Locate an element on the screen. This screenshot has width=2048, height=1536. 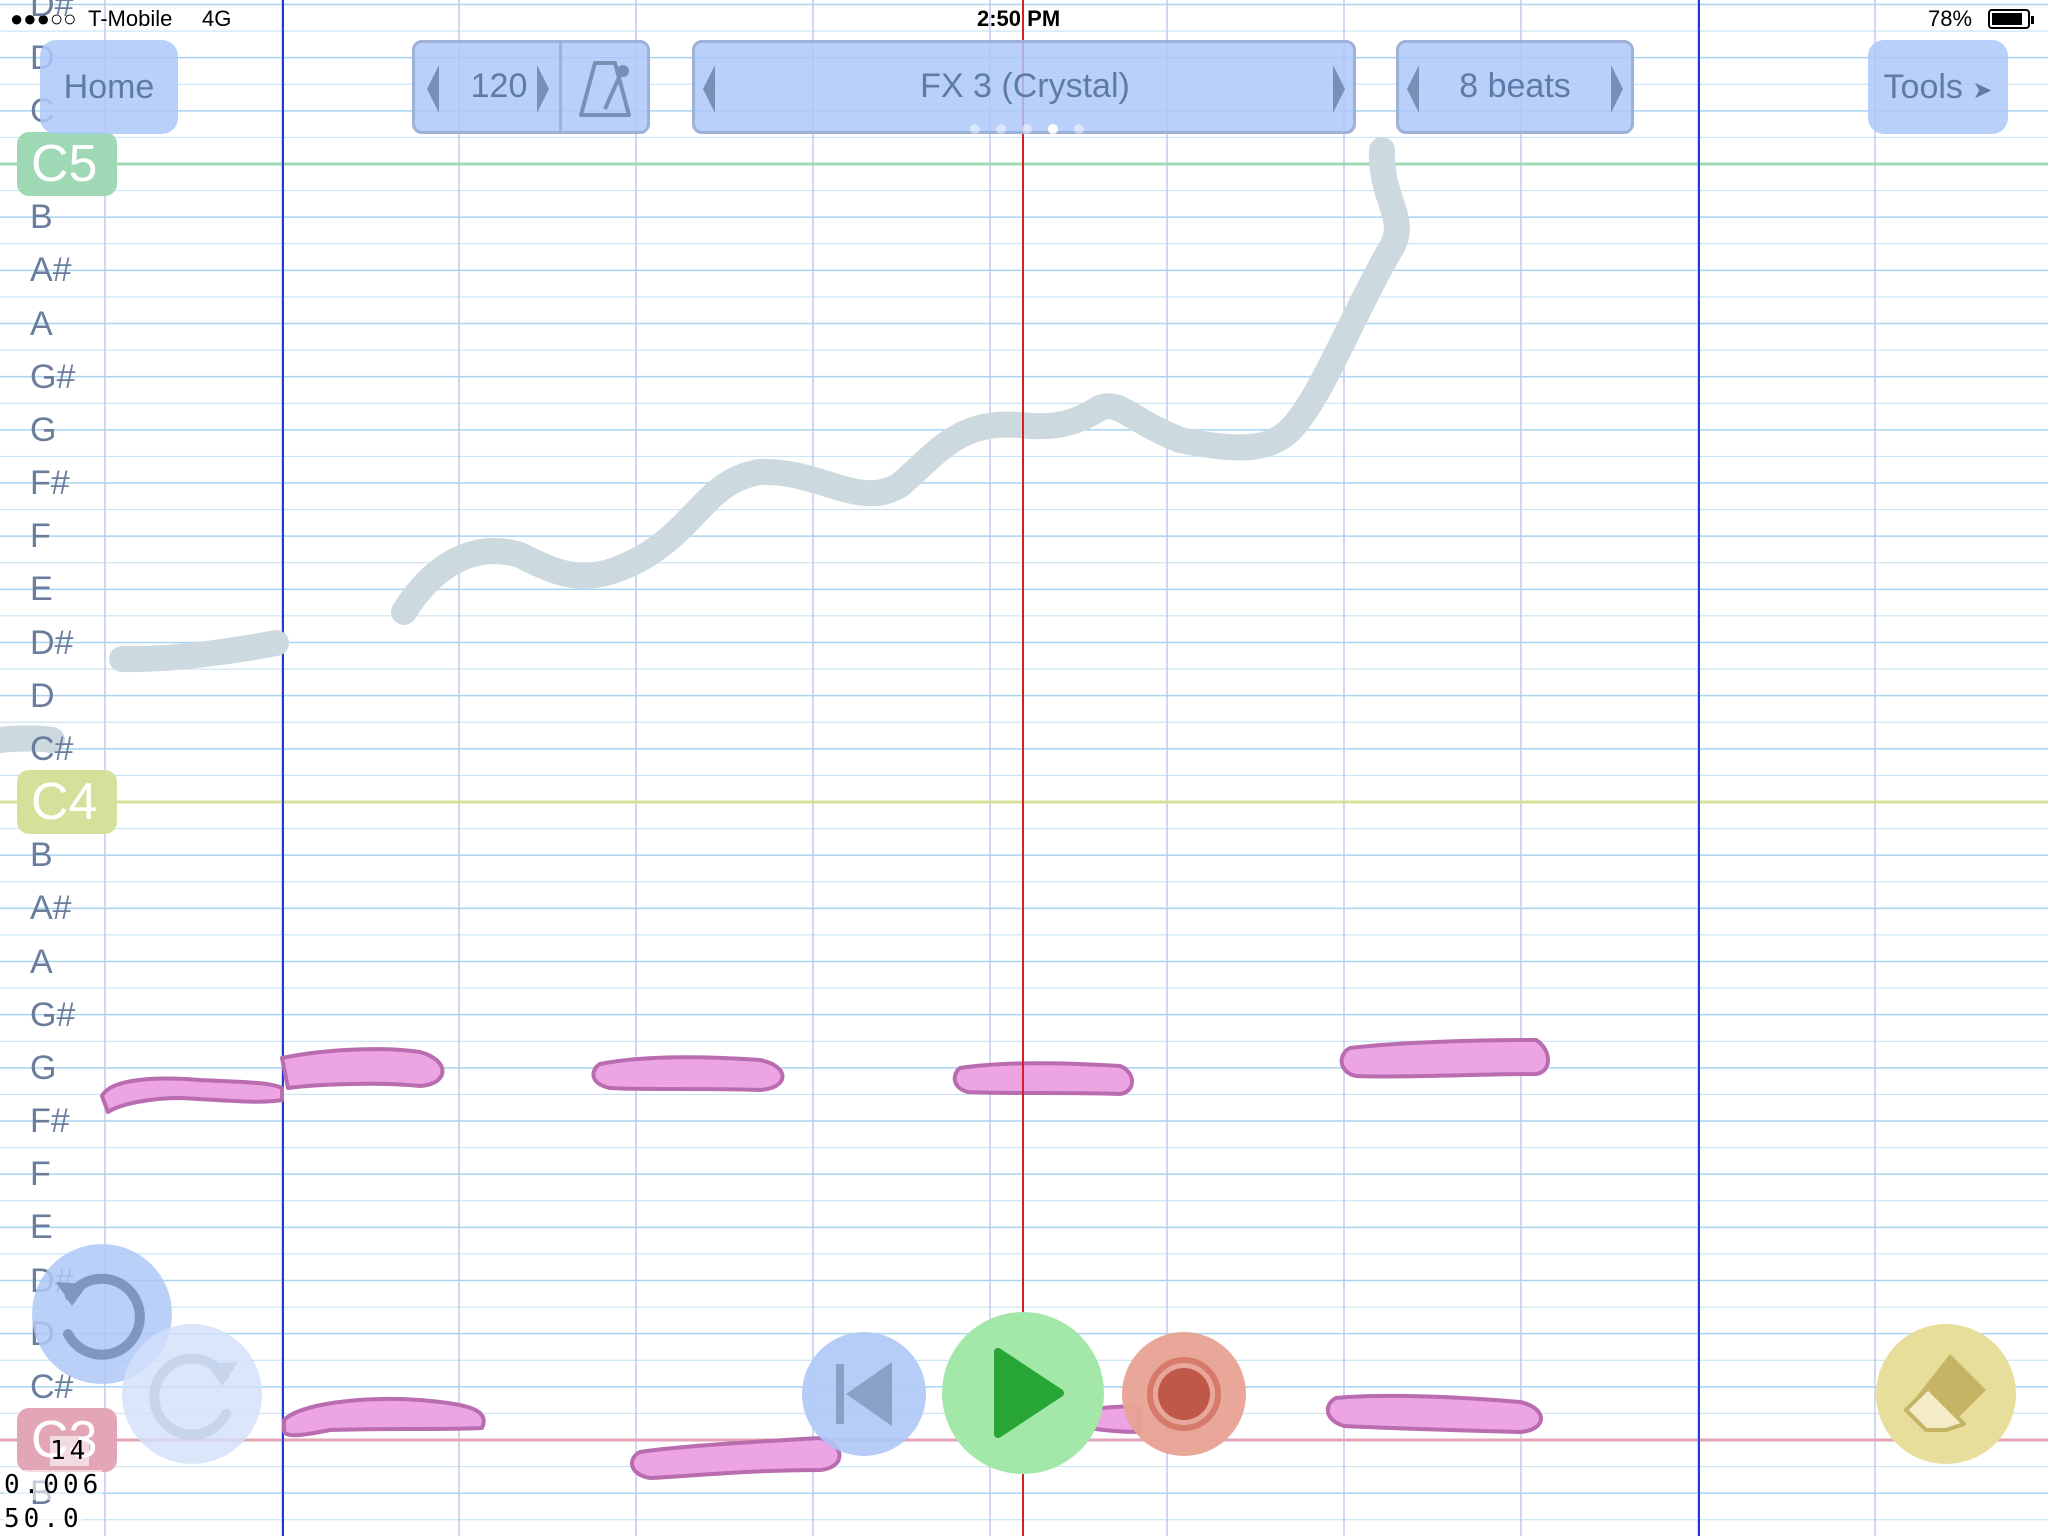
eraser-button is located at coordinates (1946, 1394).